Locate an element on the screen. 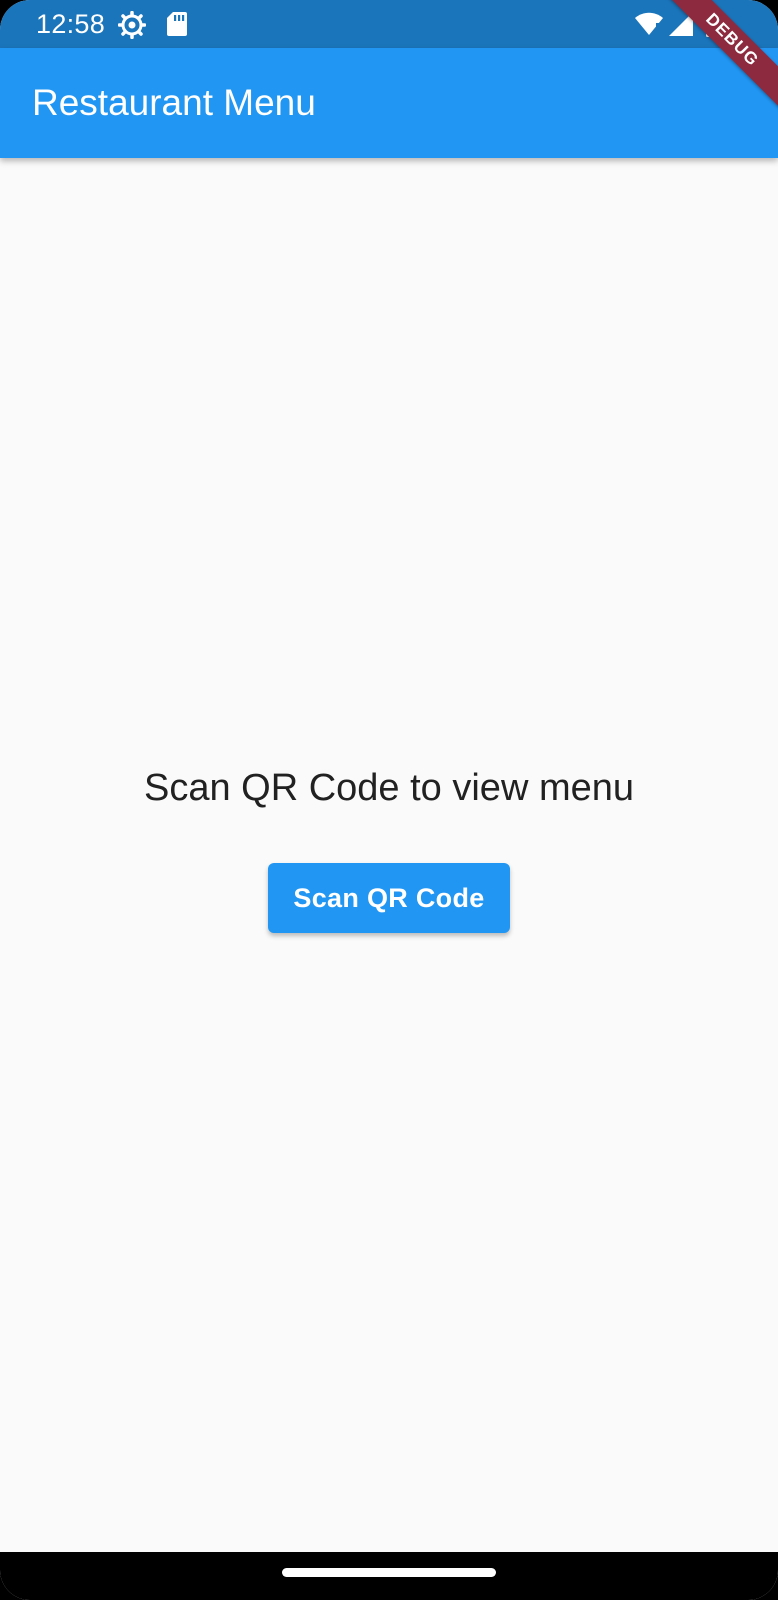  settings-gear-icon is located at coordinates (132, 27).